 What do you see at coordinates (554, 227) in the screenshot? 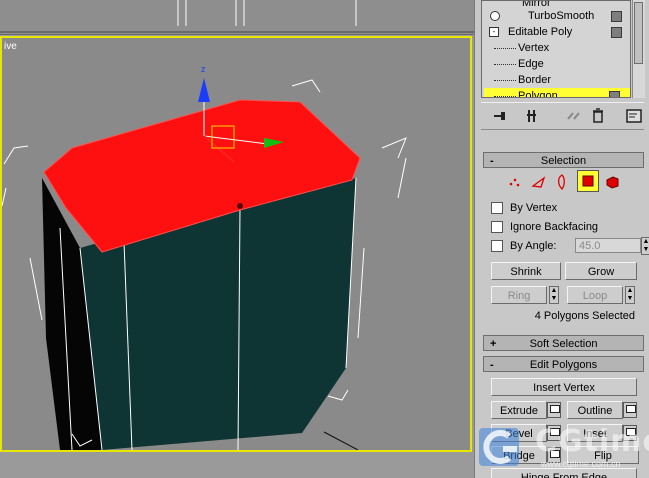
I see `ignore-backfacing-label: Ignore Backfacing` at bounding box center [554, 227].